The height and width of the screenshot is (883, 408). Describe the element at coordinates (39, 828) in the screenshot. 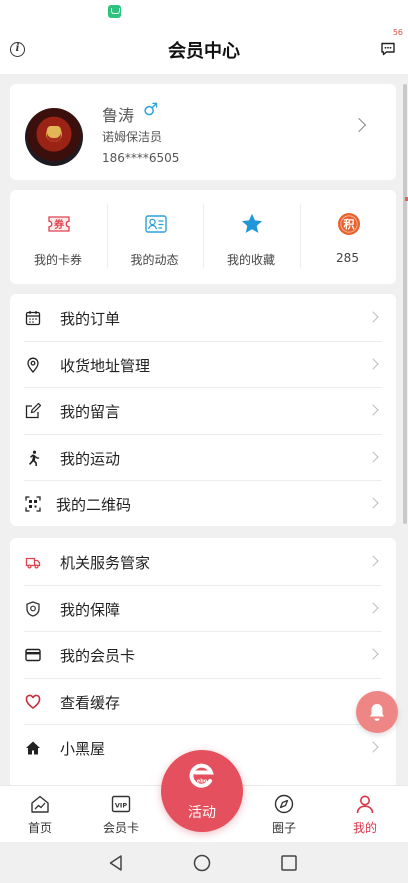

I see `tab-label: 首页` at that location.